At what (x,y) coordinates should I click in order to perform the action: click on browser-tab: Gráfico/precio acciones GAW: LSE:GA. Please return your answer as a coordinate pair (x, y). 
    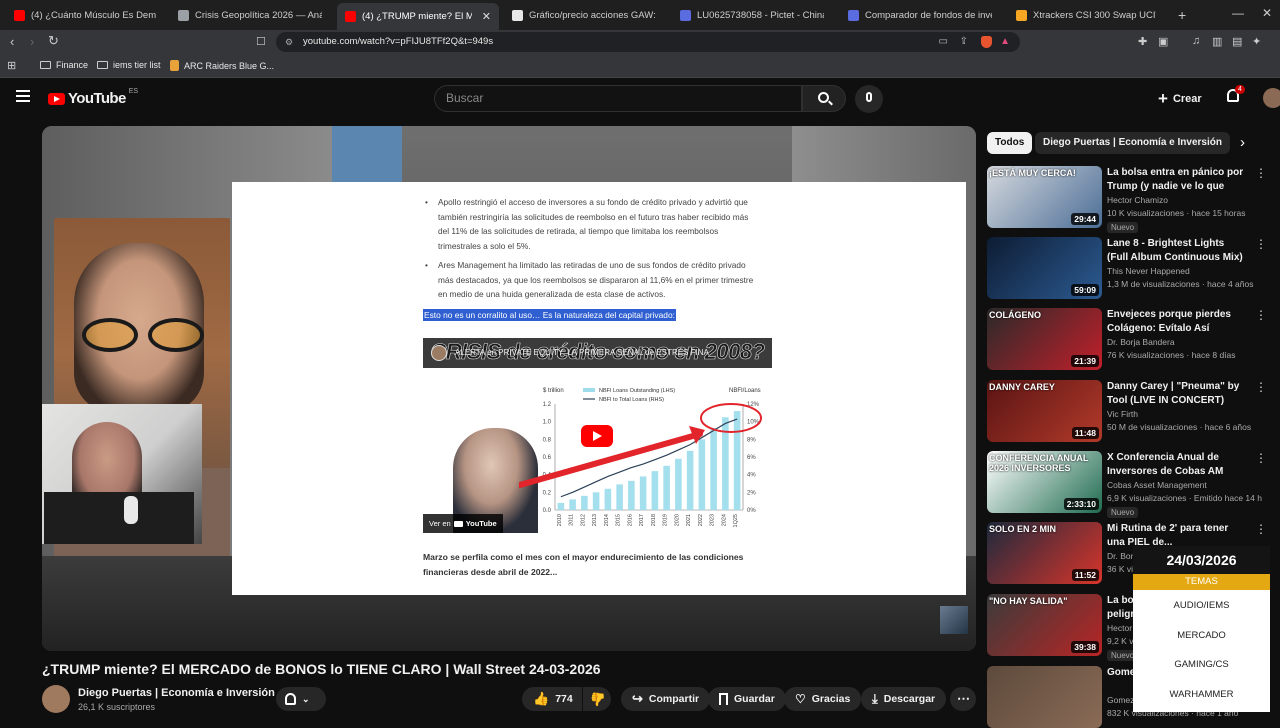
    Looking at the image, I should click on (584, 15).